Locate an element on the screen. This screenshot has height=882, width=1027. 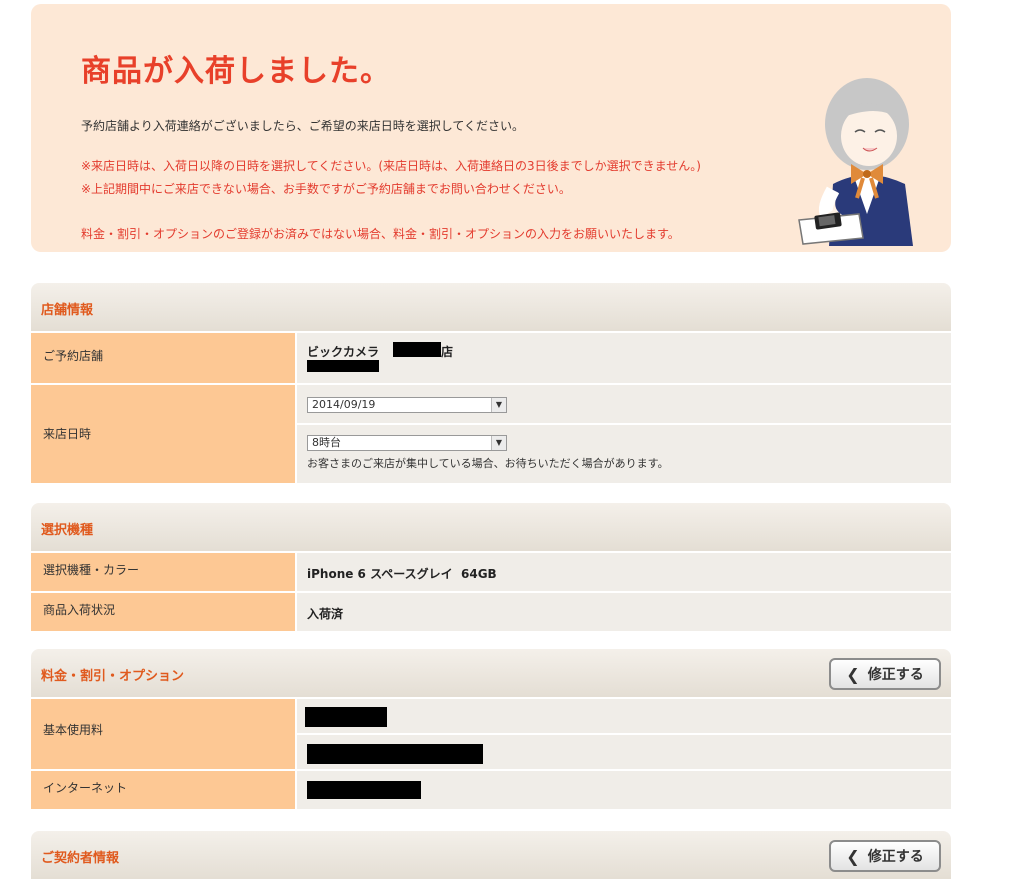
reserved-store-label: ご予約店舗 is located at coordinates (73, 356).